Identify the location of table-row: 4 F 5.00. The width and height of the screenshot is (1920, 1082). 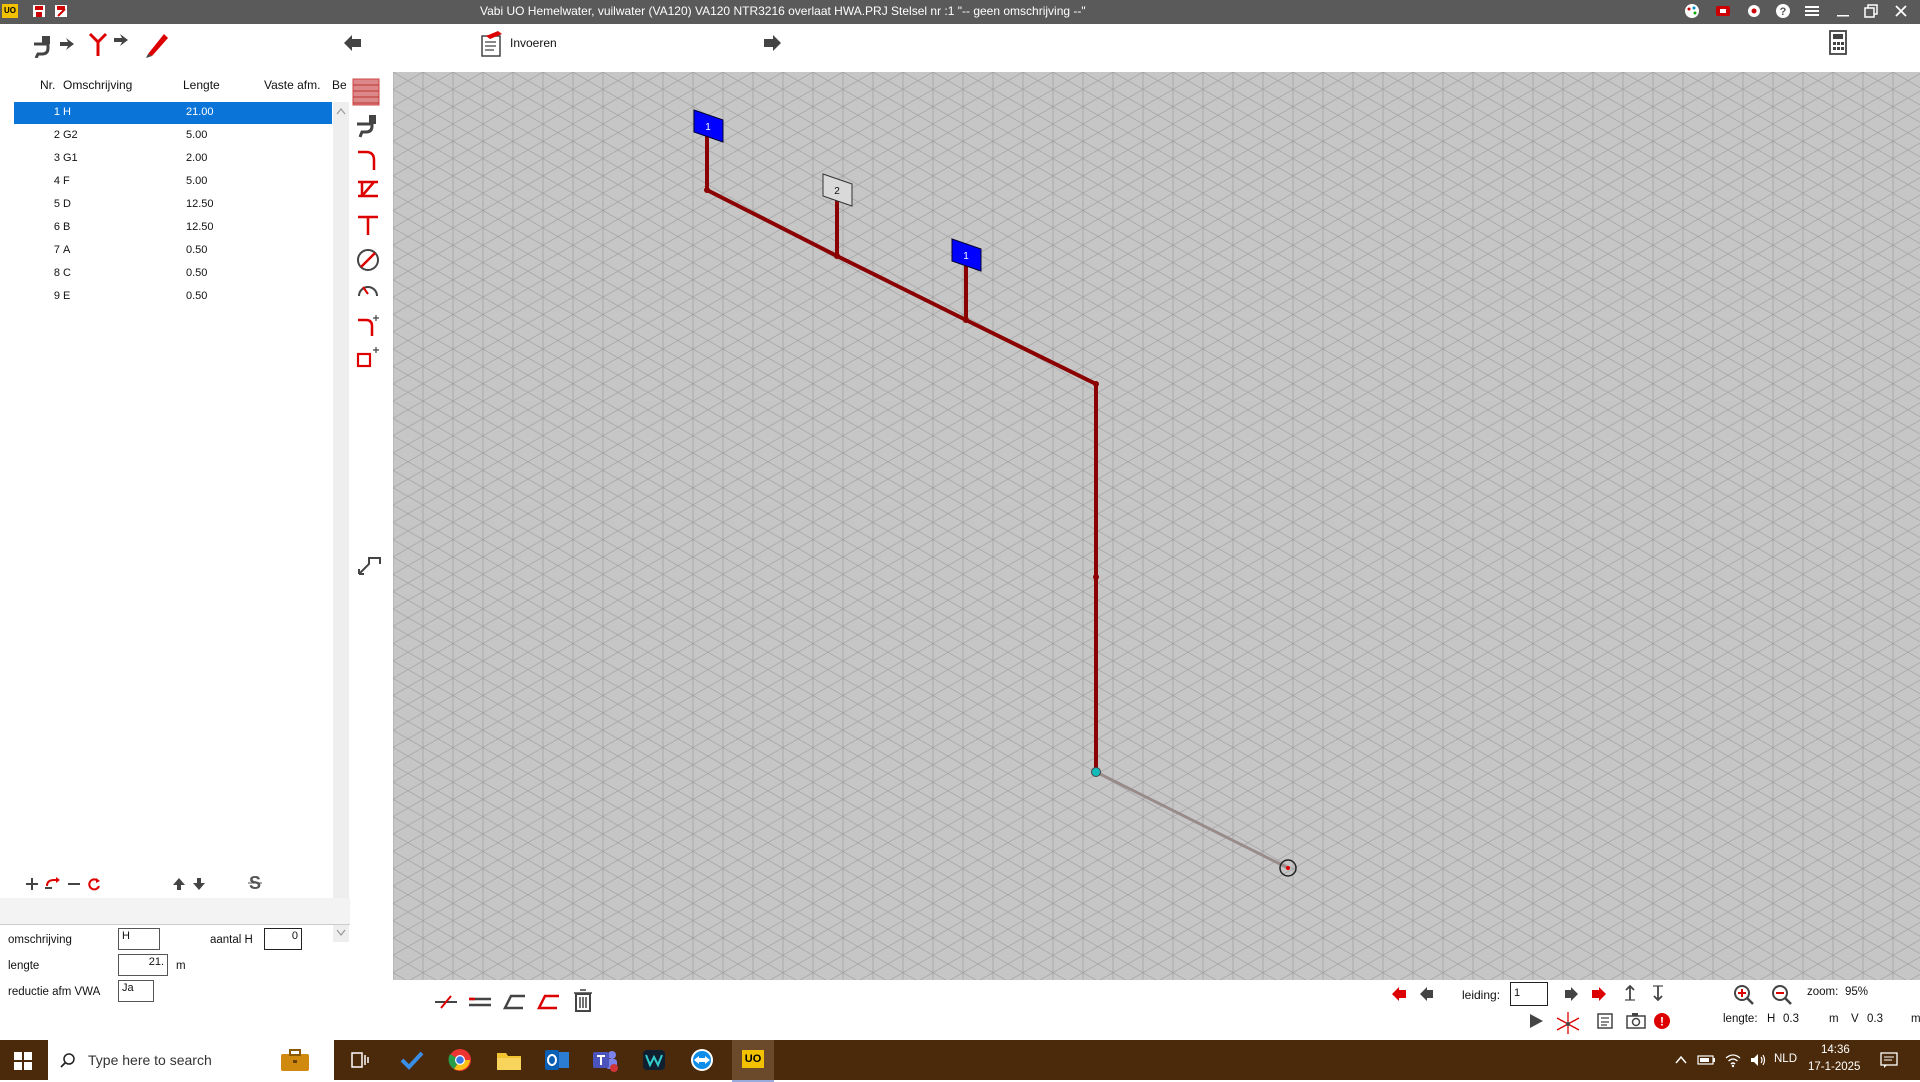
(173, 182).